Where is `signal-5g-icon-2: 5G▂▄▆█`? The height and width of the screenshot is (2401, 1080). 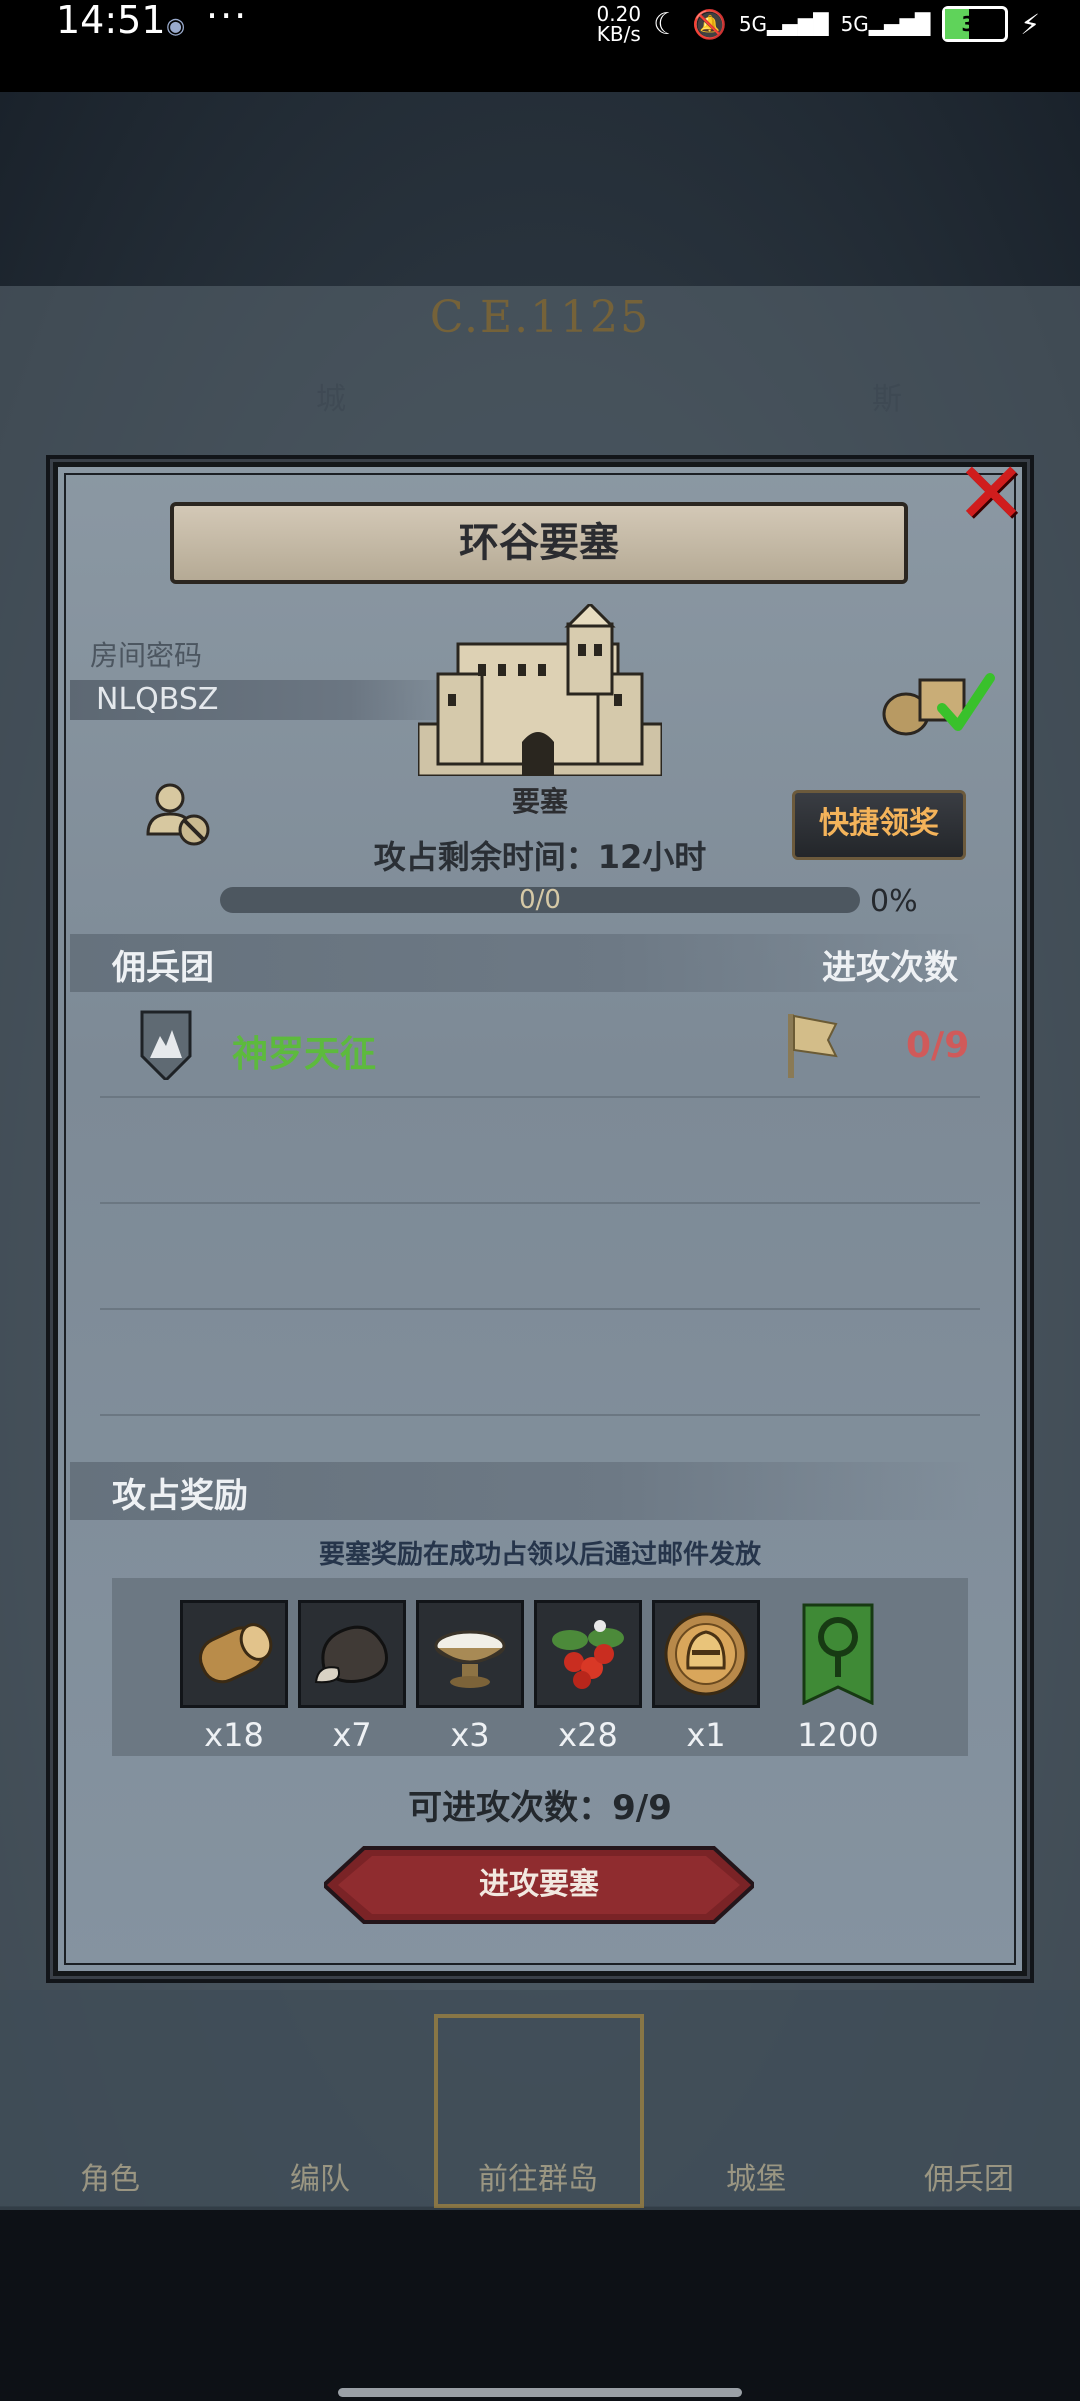
signal-5g-icon-2: 5G▂▄▆█ is located at coordinates (885, 24).